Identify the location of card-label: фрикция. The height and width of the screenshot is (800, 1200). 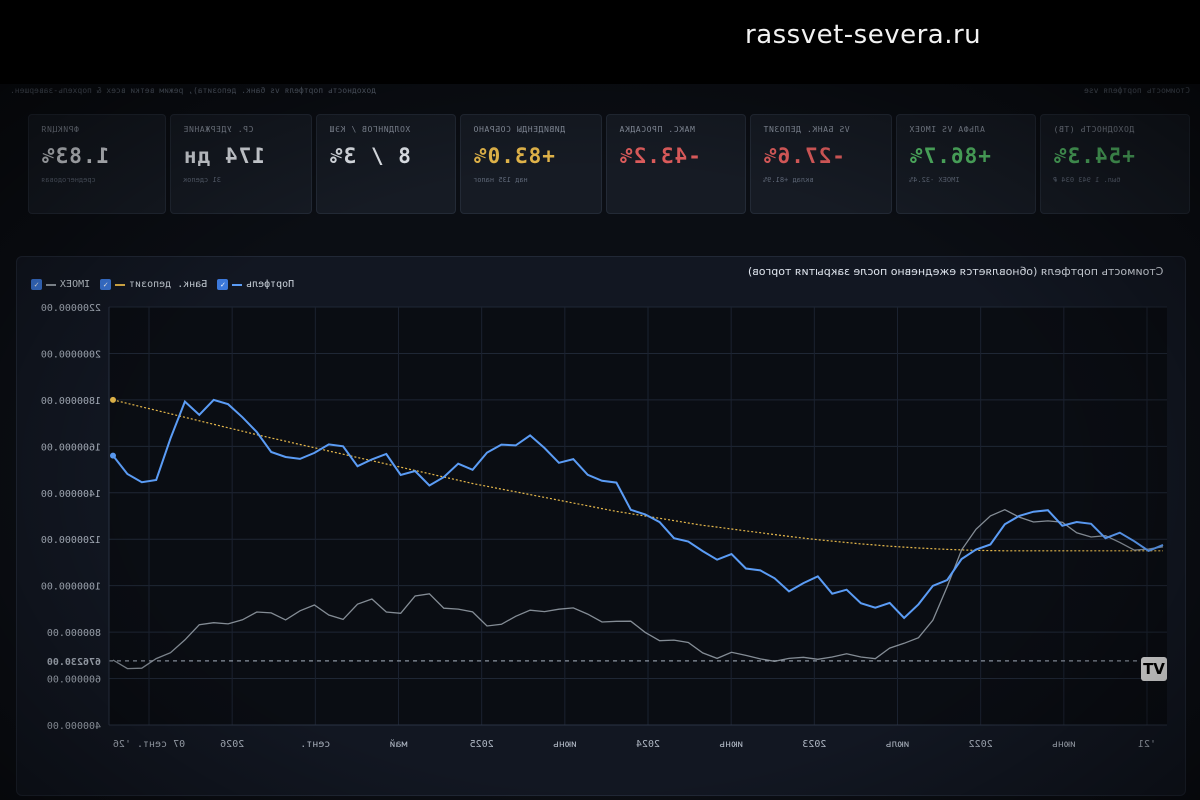
(60, 129).